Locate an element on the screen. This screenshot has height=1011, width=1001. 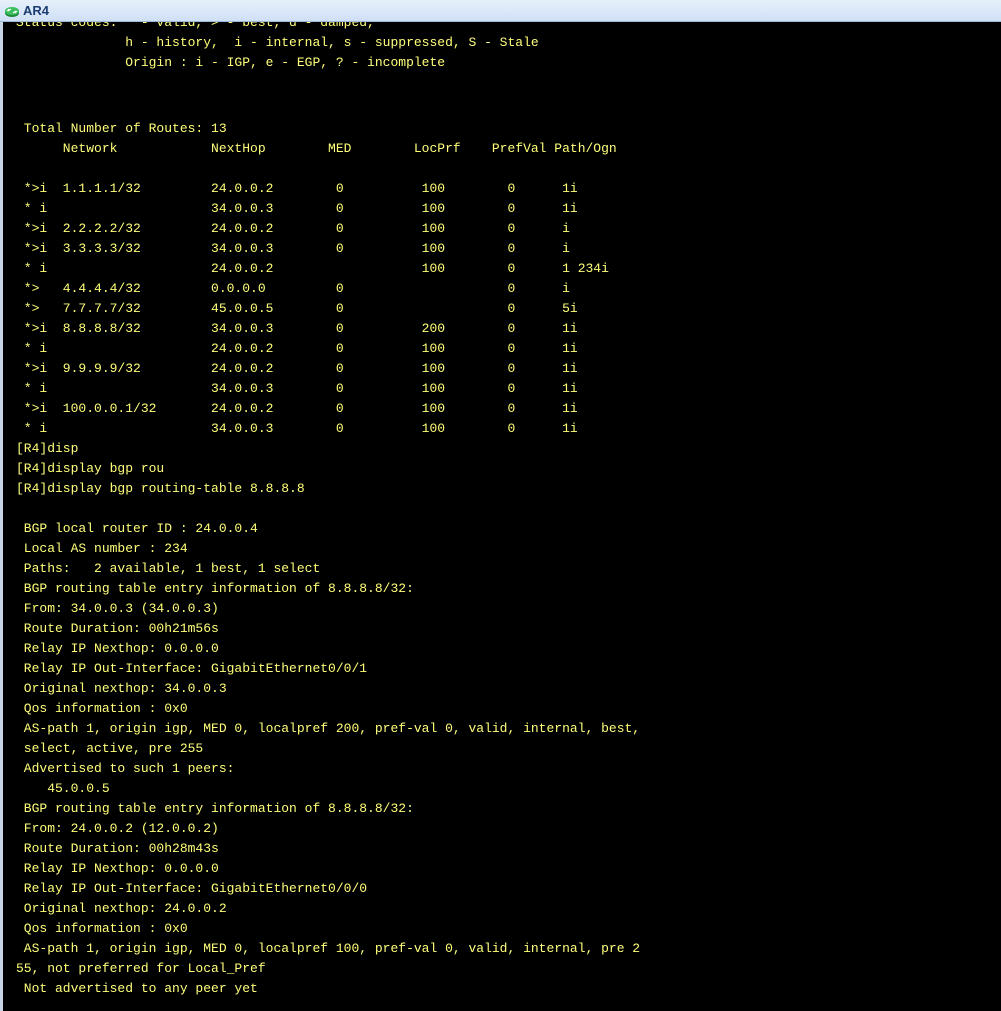
window-left-border is located at coordinates (1, 516).